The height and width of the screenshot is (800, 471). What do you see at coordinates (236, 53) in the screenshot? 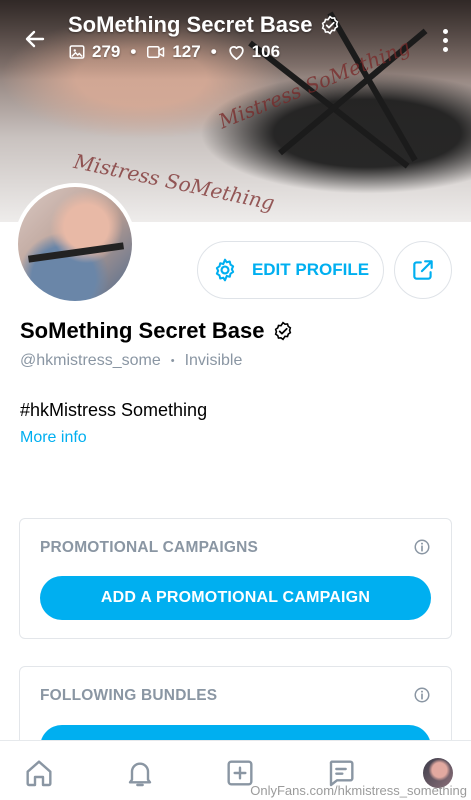
I see `heart-icon` at bounding box center [236, 53].